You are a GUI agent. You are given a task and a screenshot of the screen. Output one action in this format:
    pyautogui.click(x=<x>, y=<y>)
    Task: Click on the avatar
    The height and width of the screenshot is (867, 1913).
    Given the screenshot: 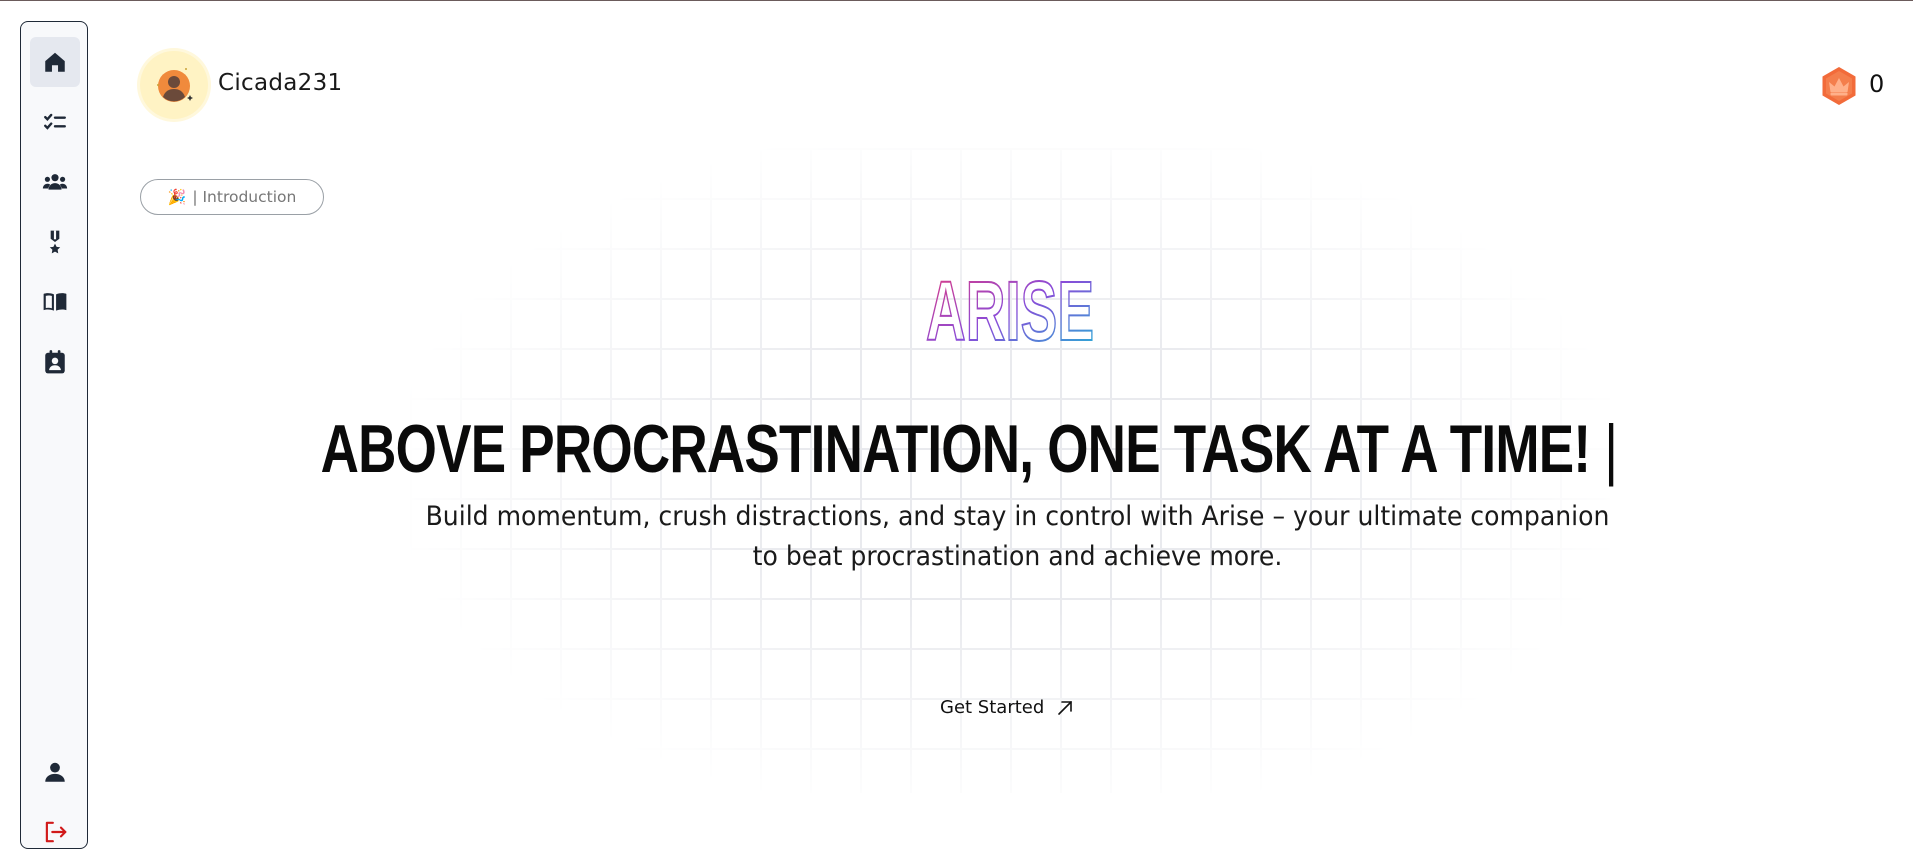 What is the action you would take?
    pyautogui.click(x=174, y=85)
    